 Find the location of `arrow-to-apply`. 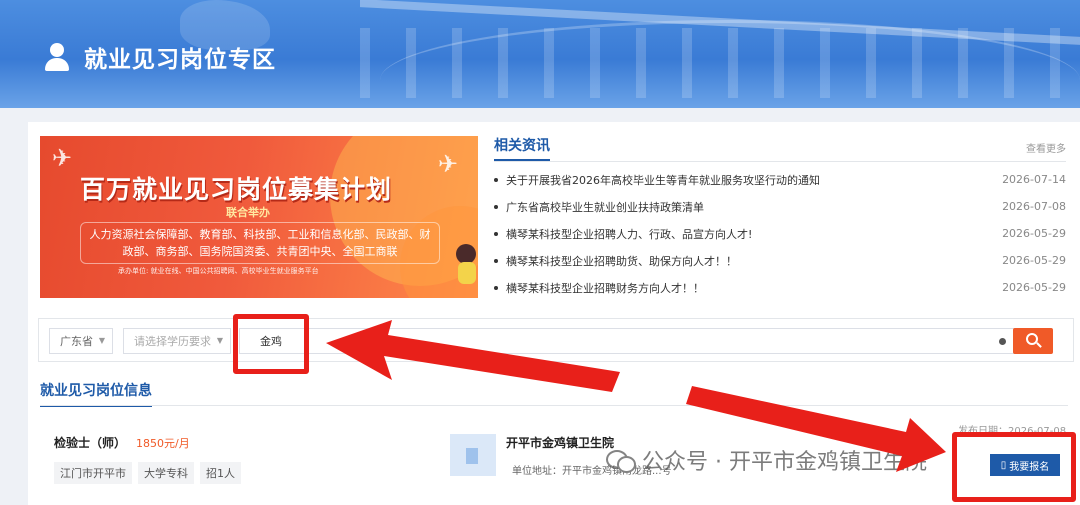

arrow-to-apply is located at coordinates (816, 429).